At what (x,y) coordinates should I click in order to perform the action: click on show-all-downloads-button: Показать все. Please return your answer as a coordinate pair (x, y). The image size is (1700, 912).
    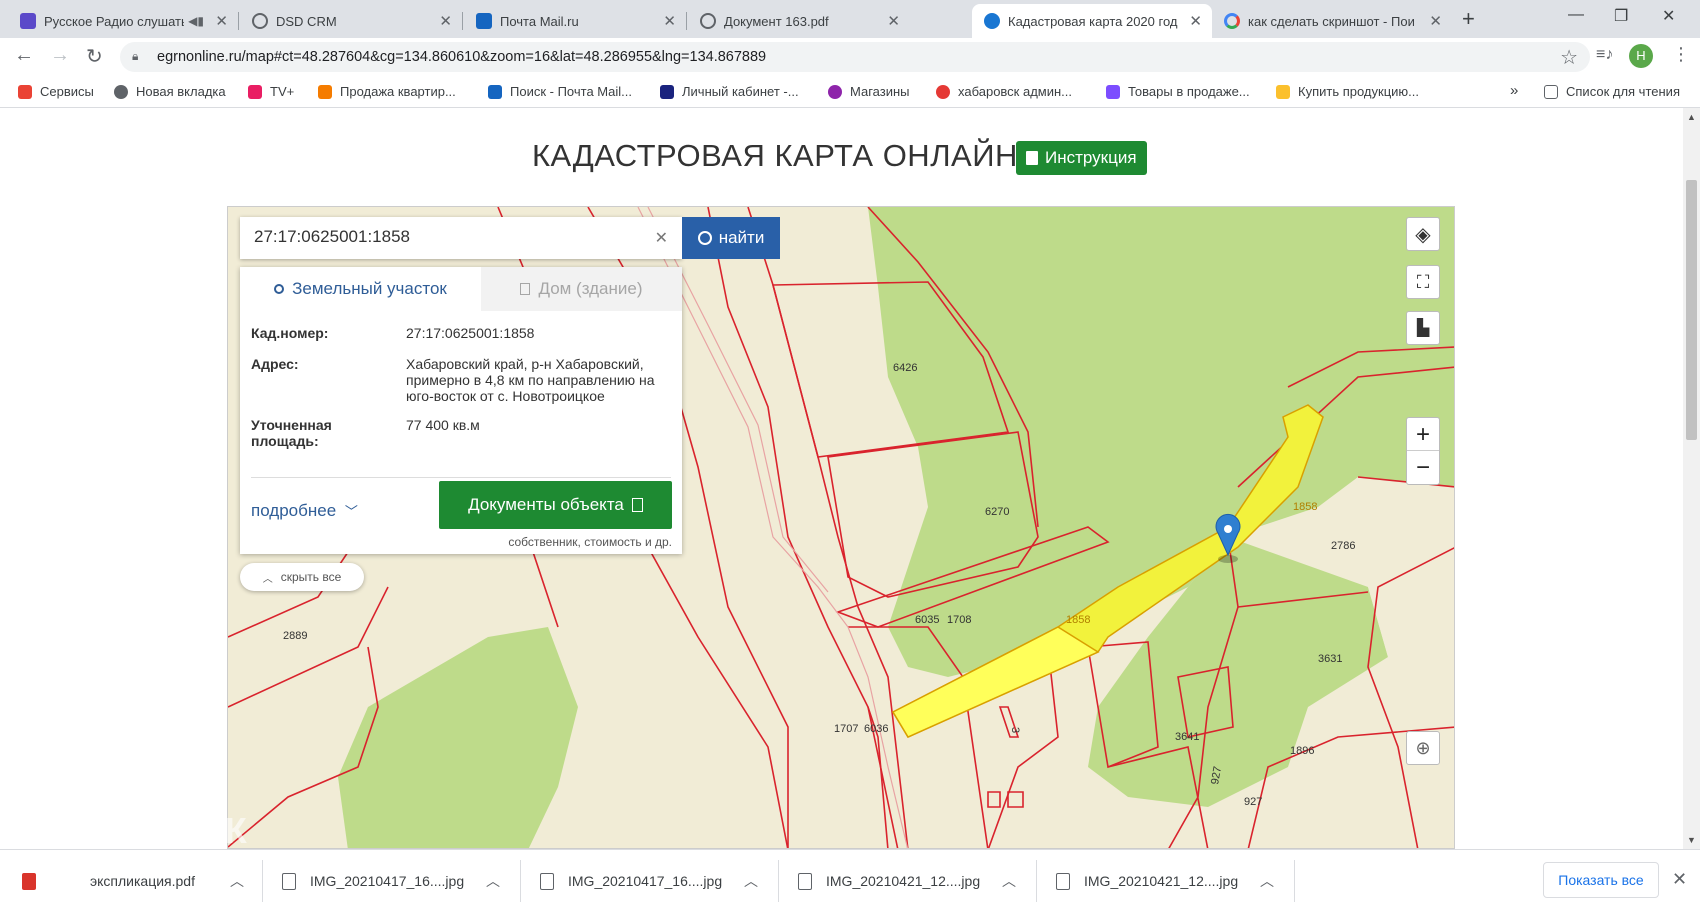
    Looking at the image, I should click on (1601, 880).